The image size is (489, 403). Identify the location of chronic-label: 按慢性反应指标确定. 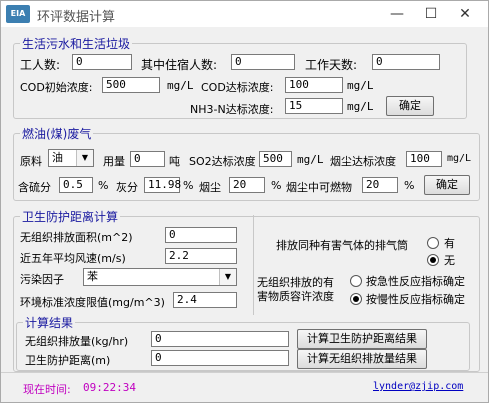
(415, 299).